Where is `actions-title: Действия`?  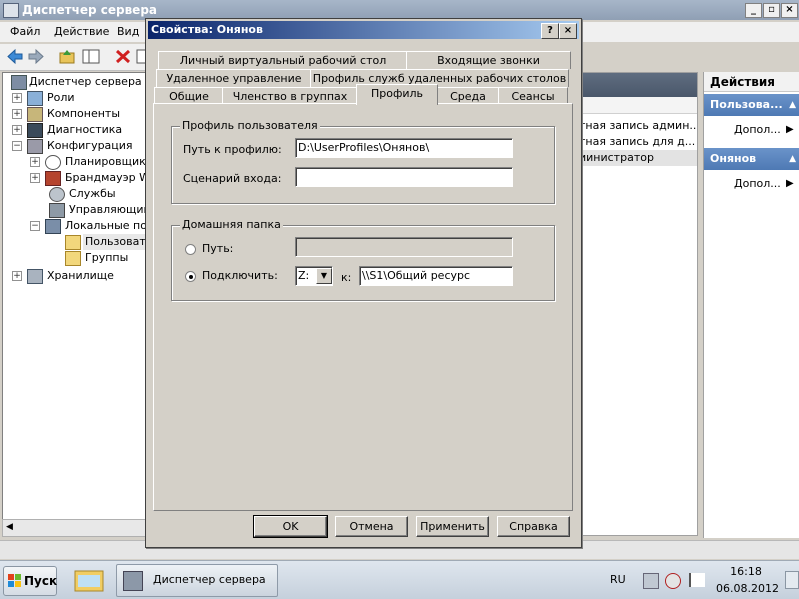 actions-title: Действия is located at coordinates (751, 82).